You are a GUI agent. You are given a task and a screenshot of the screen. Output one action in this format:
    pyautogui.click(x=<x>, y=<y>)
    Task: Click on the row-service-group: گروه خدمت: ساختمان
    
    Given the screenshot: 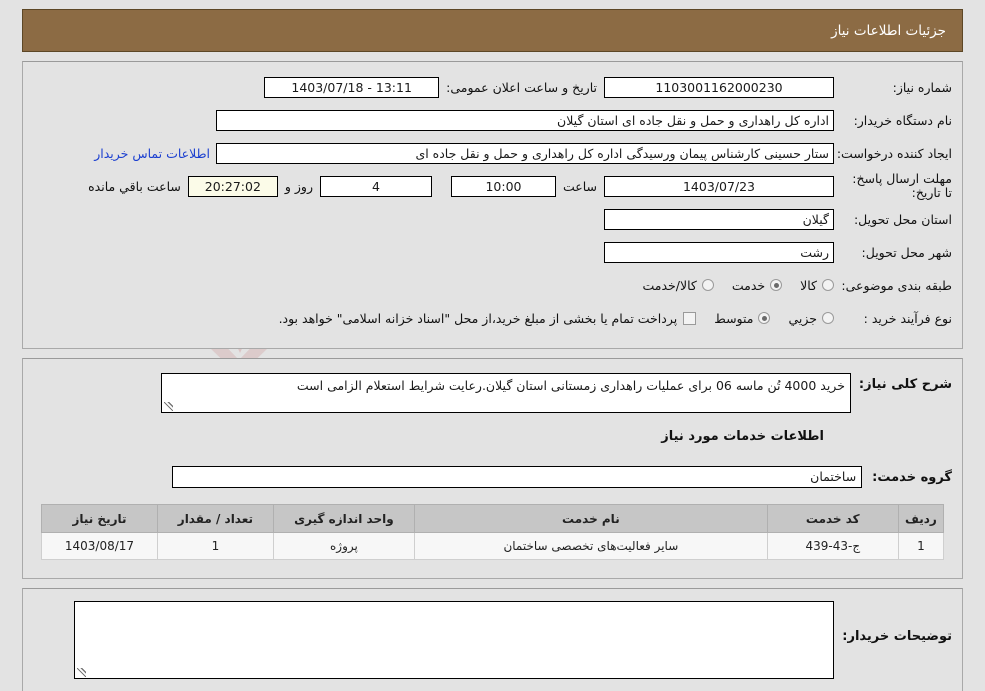 What is the action you would take?
    pyautogui.click(x=492, y=477)
    